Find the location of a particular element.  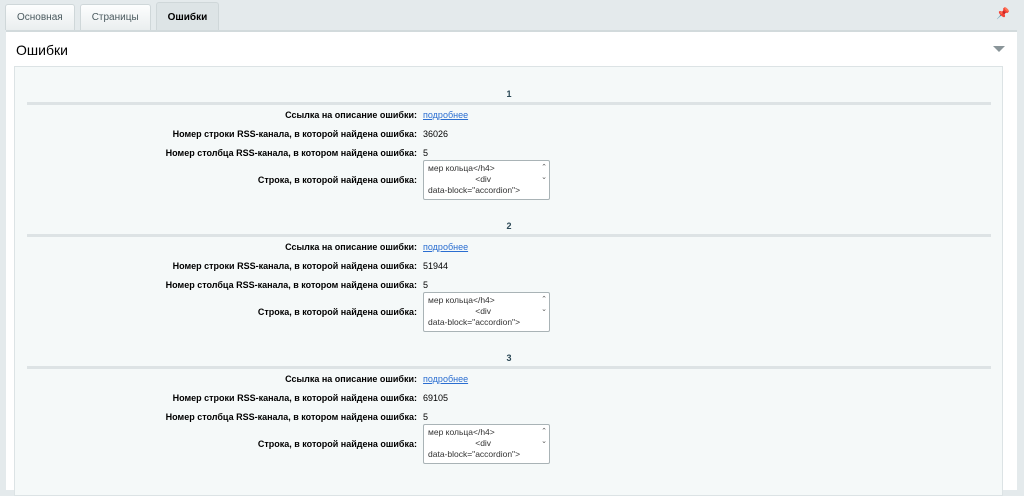

collapse-arrow-icon is located at coordinates (999, 49).